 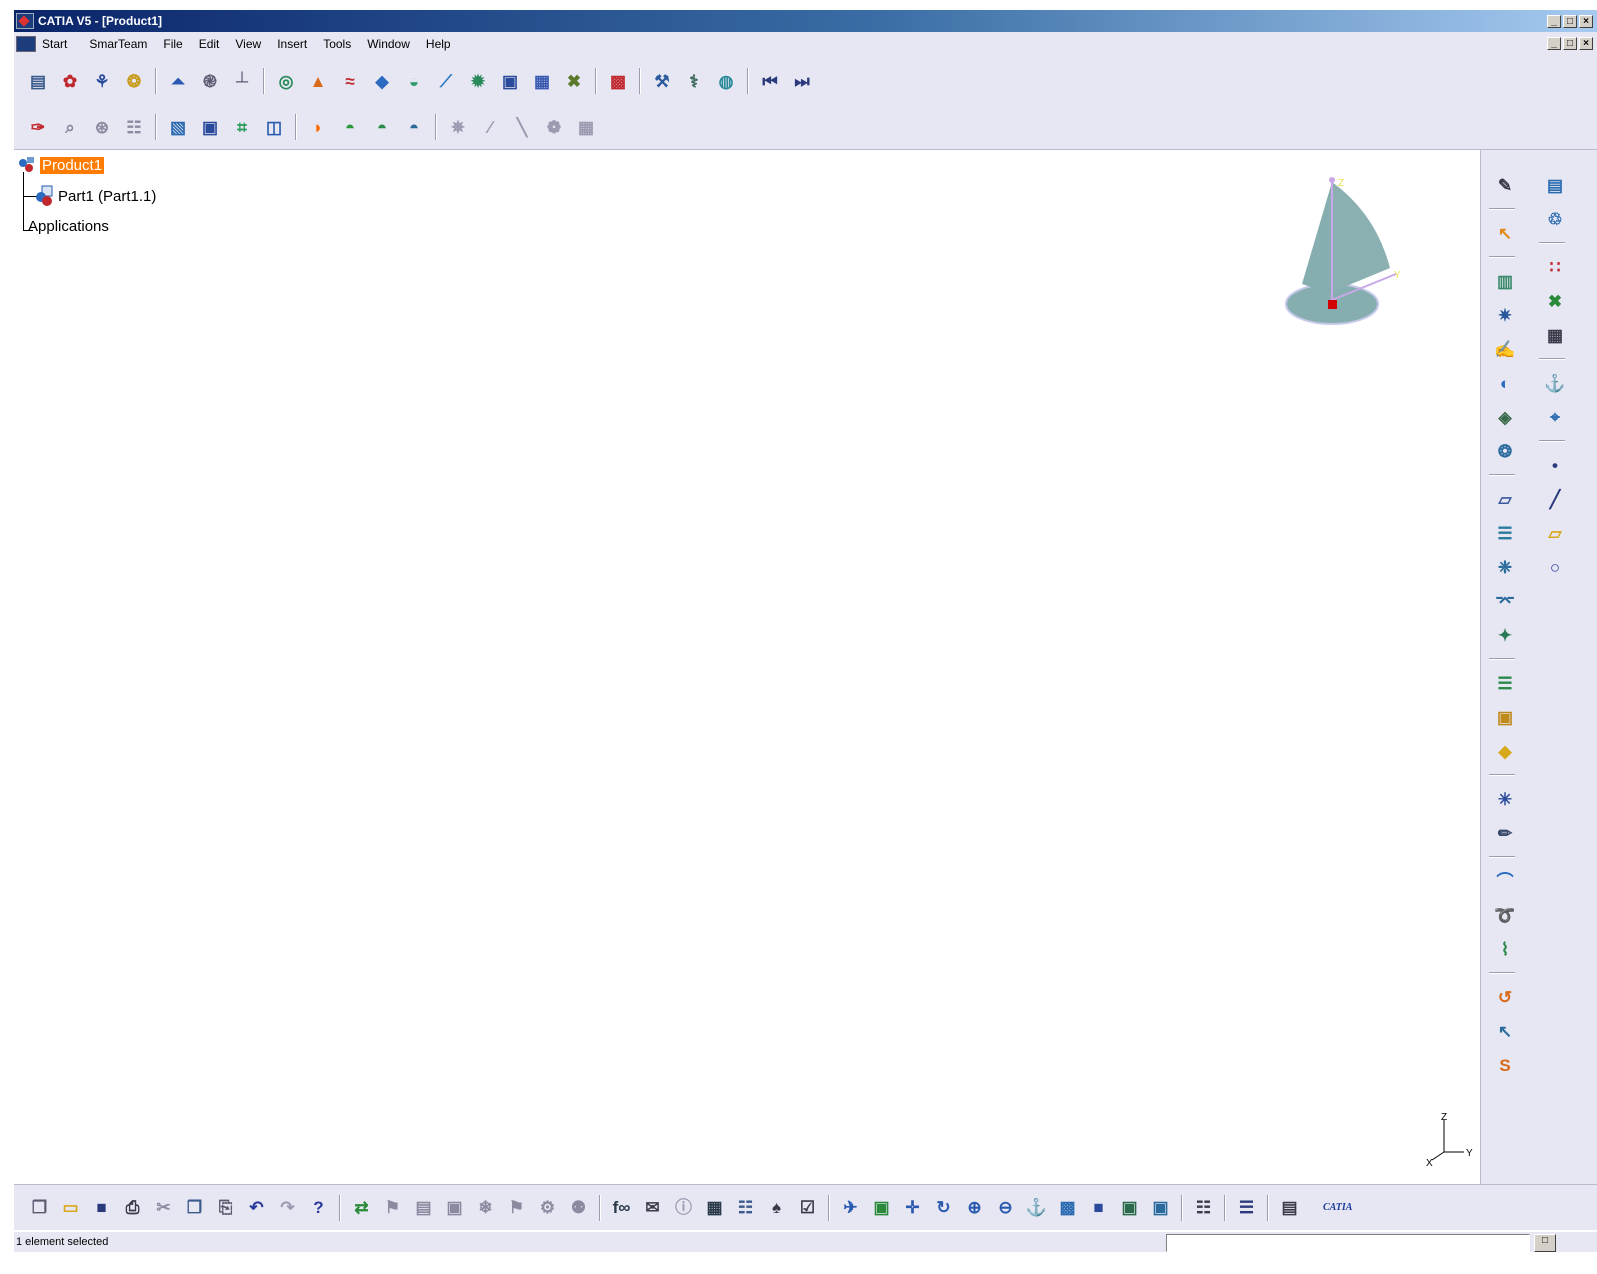 I want to click on menu-window: Window, so click(x=388, y=44).